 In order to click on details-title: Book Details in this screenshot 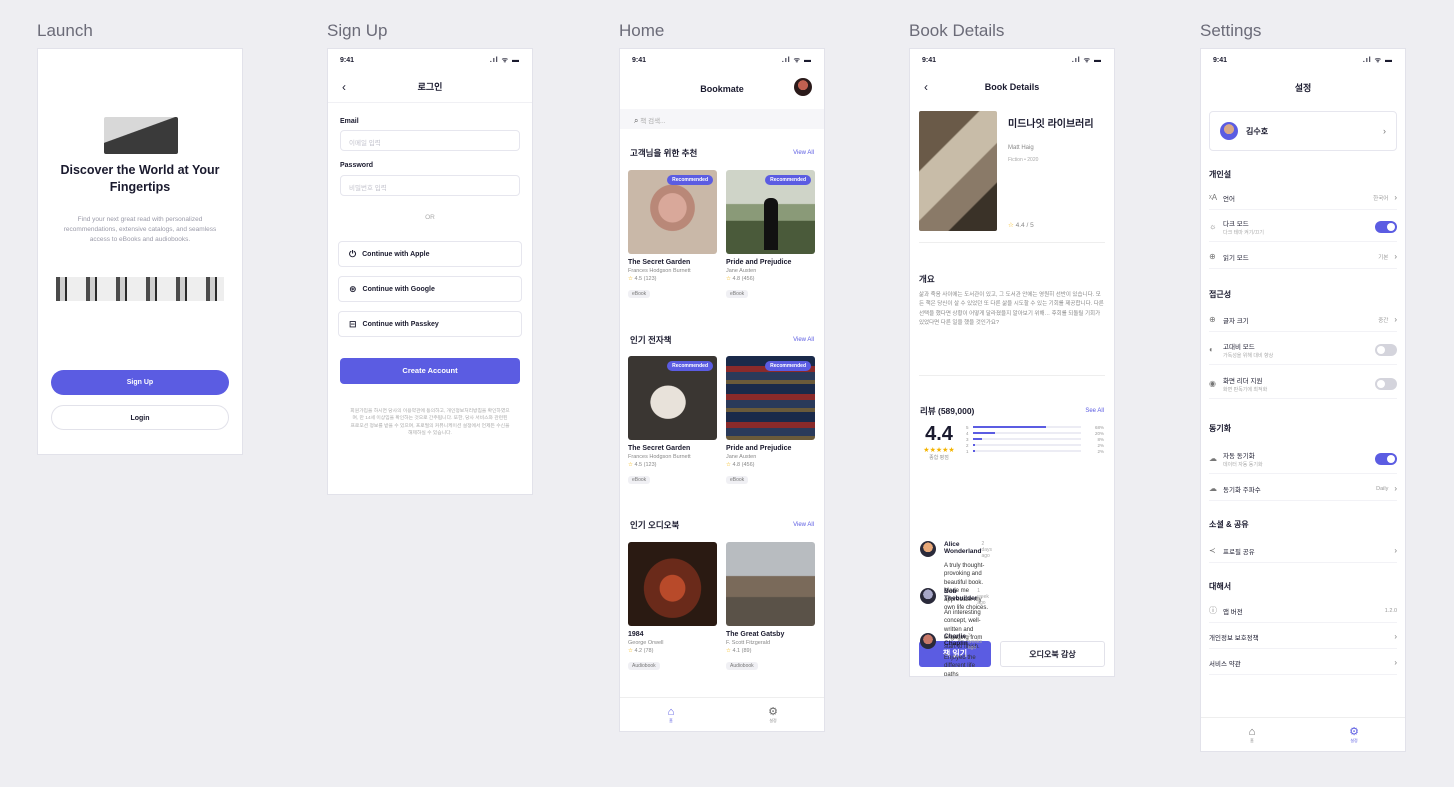, I will do `click(1012, 87)`.